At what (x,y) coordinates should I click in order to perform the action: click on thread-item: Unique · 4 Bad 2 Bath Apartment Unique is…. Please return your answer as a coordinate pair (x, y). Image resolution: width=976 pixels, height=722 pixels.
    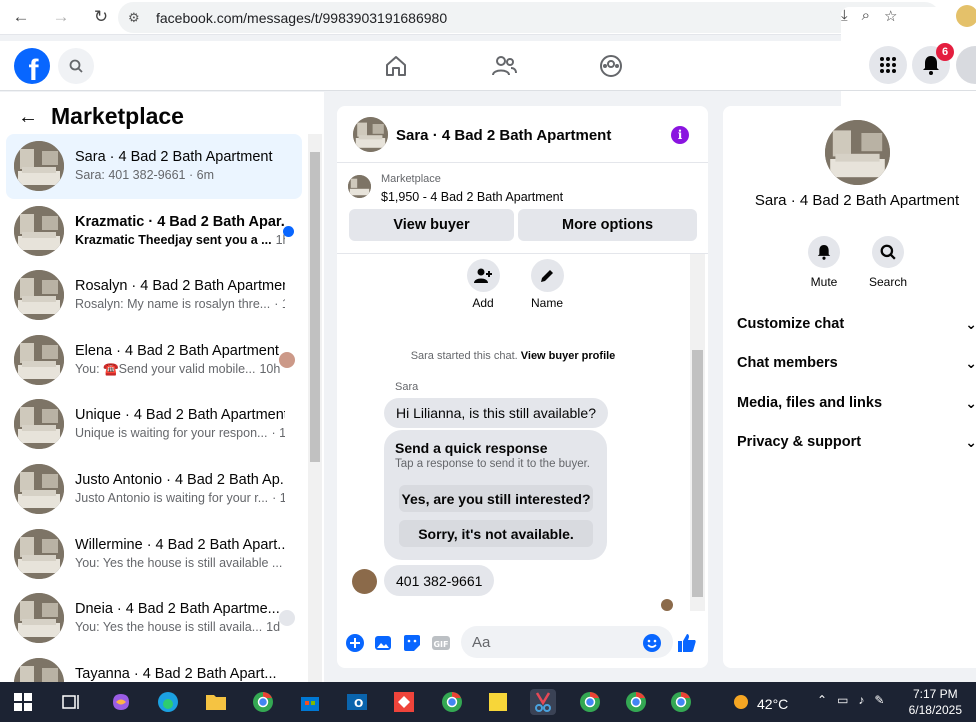
    Looking at the image, I should click on (154, 424).